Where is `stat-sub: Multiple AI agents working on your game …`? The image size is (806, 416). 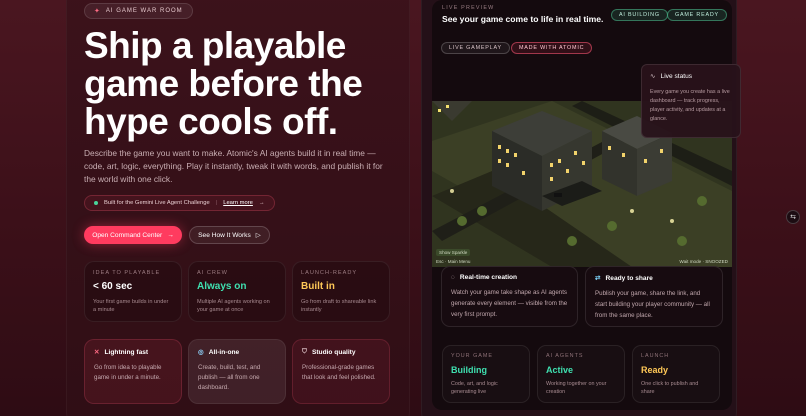
stat-sub: Multiple AI agents working on your game … is located at coordinates (233, 306).